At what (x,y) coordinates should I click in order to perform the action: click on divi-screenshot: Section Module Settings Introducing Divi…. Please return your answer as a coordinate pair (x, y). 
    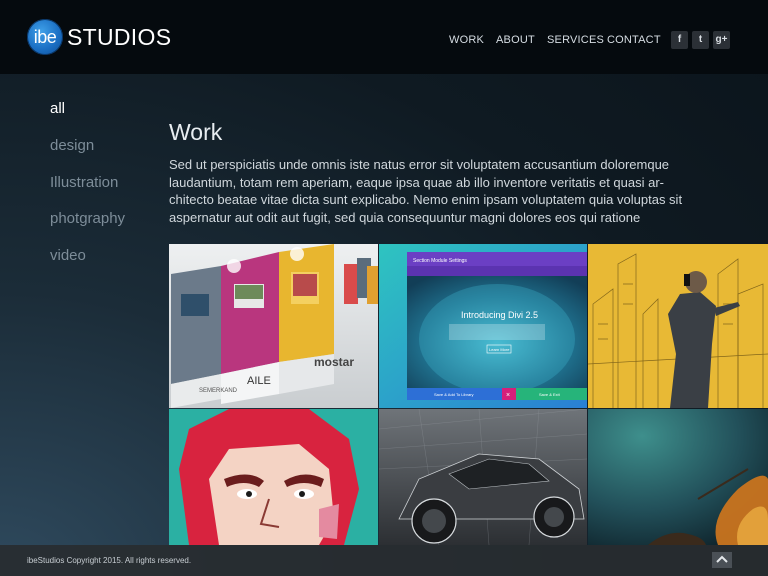
    Looking at the image, I should click on (483, 326).